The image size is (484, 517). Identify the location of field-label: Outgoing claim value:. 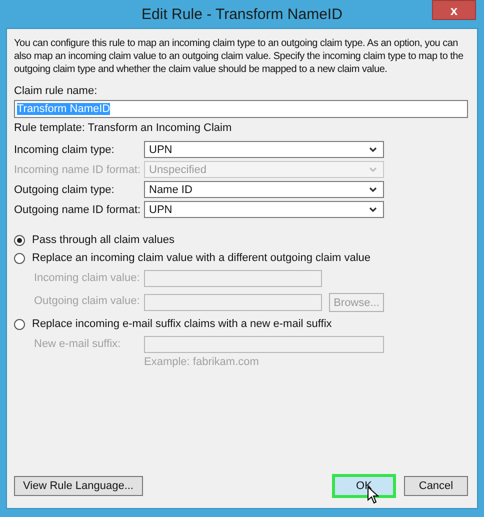
(87, 301).